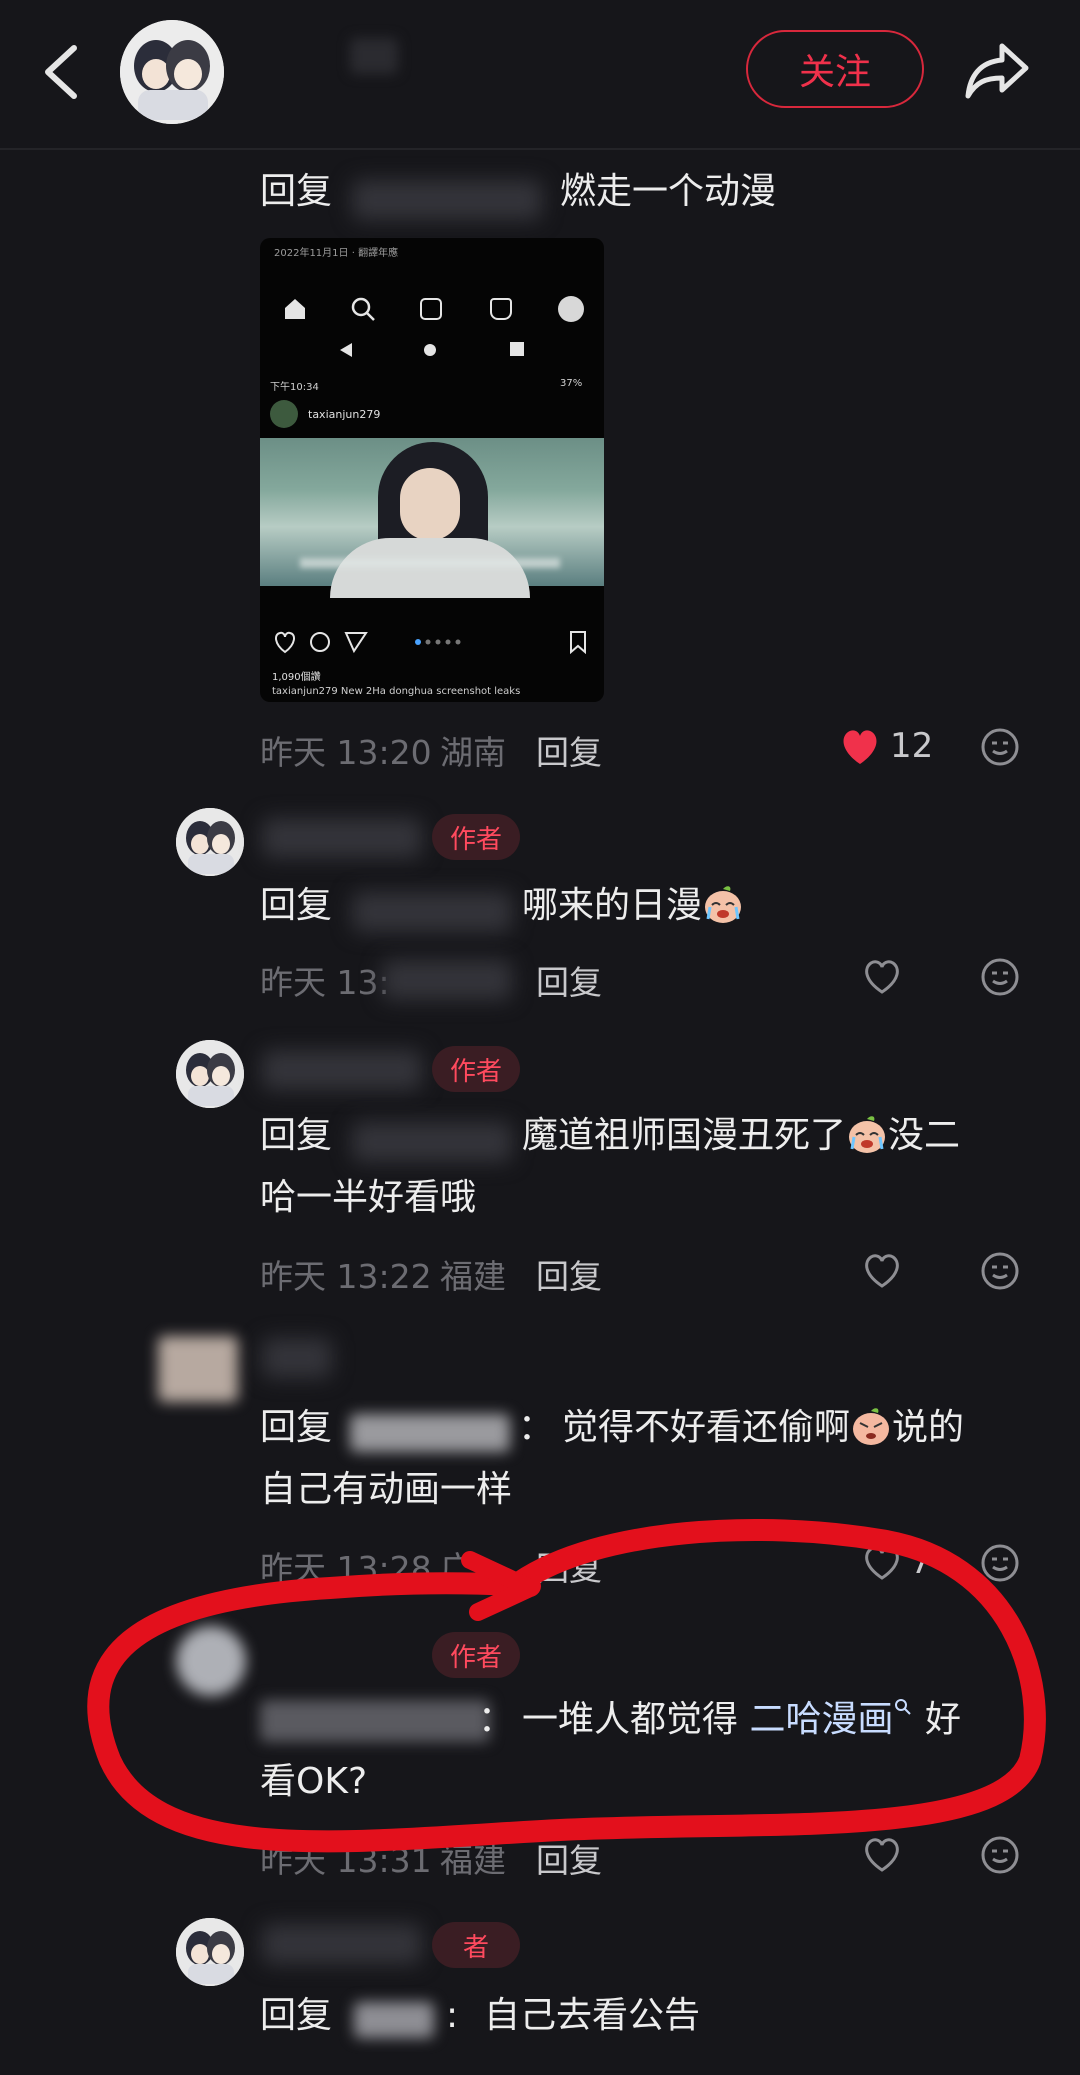 The width and height of the screenshot is (1080, 2075). Describe the element at coordinates (294, 387) in the screenshot. I see `image-status-time: 下午10:34` at that location.